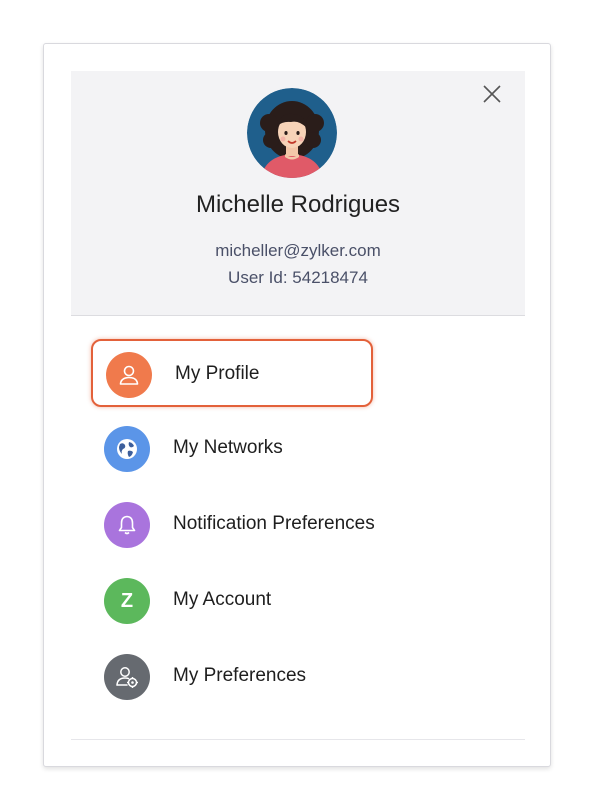  Describe the element at coordinates (127, 449) in the screenshot. I see `globe-icon` at that location.